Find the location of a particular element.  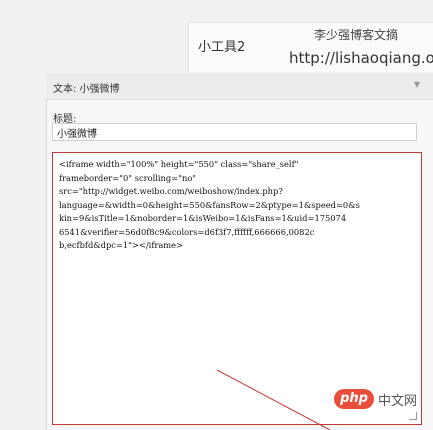

watermark-text: 中文网 is located at coordinates (398, 401).